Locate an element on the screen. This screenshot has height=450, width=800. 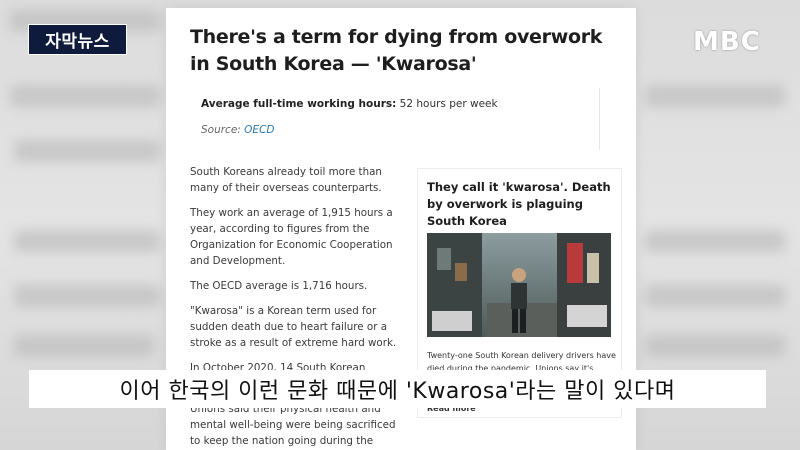
article-paragraph: The OECD average is 1,716 hours. is located at coordinates (279, 286).